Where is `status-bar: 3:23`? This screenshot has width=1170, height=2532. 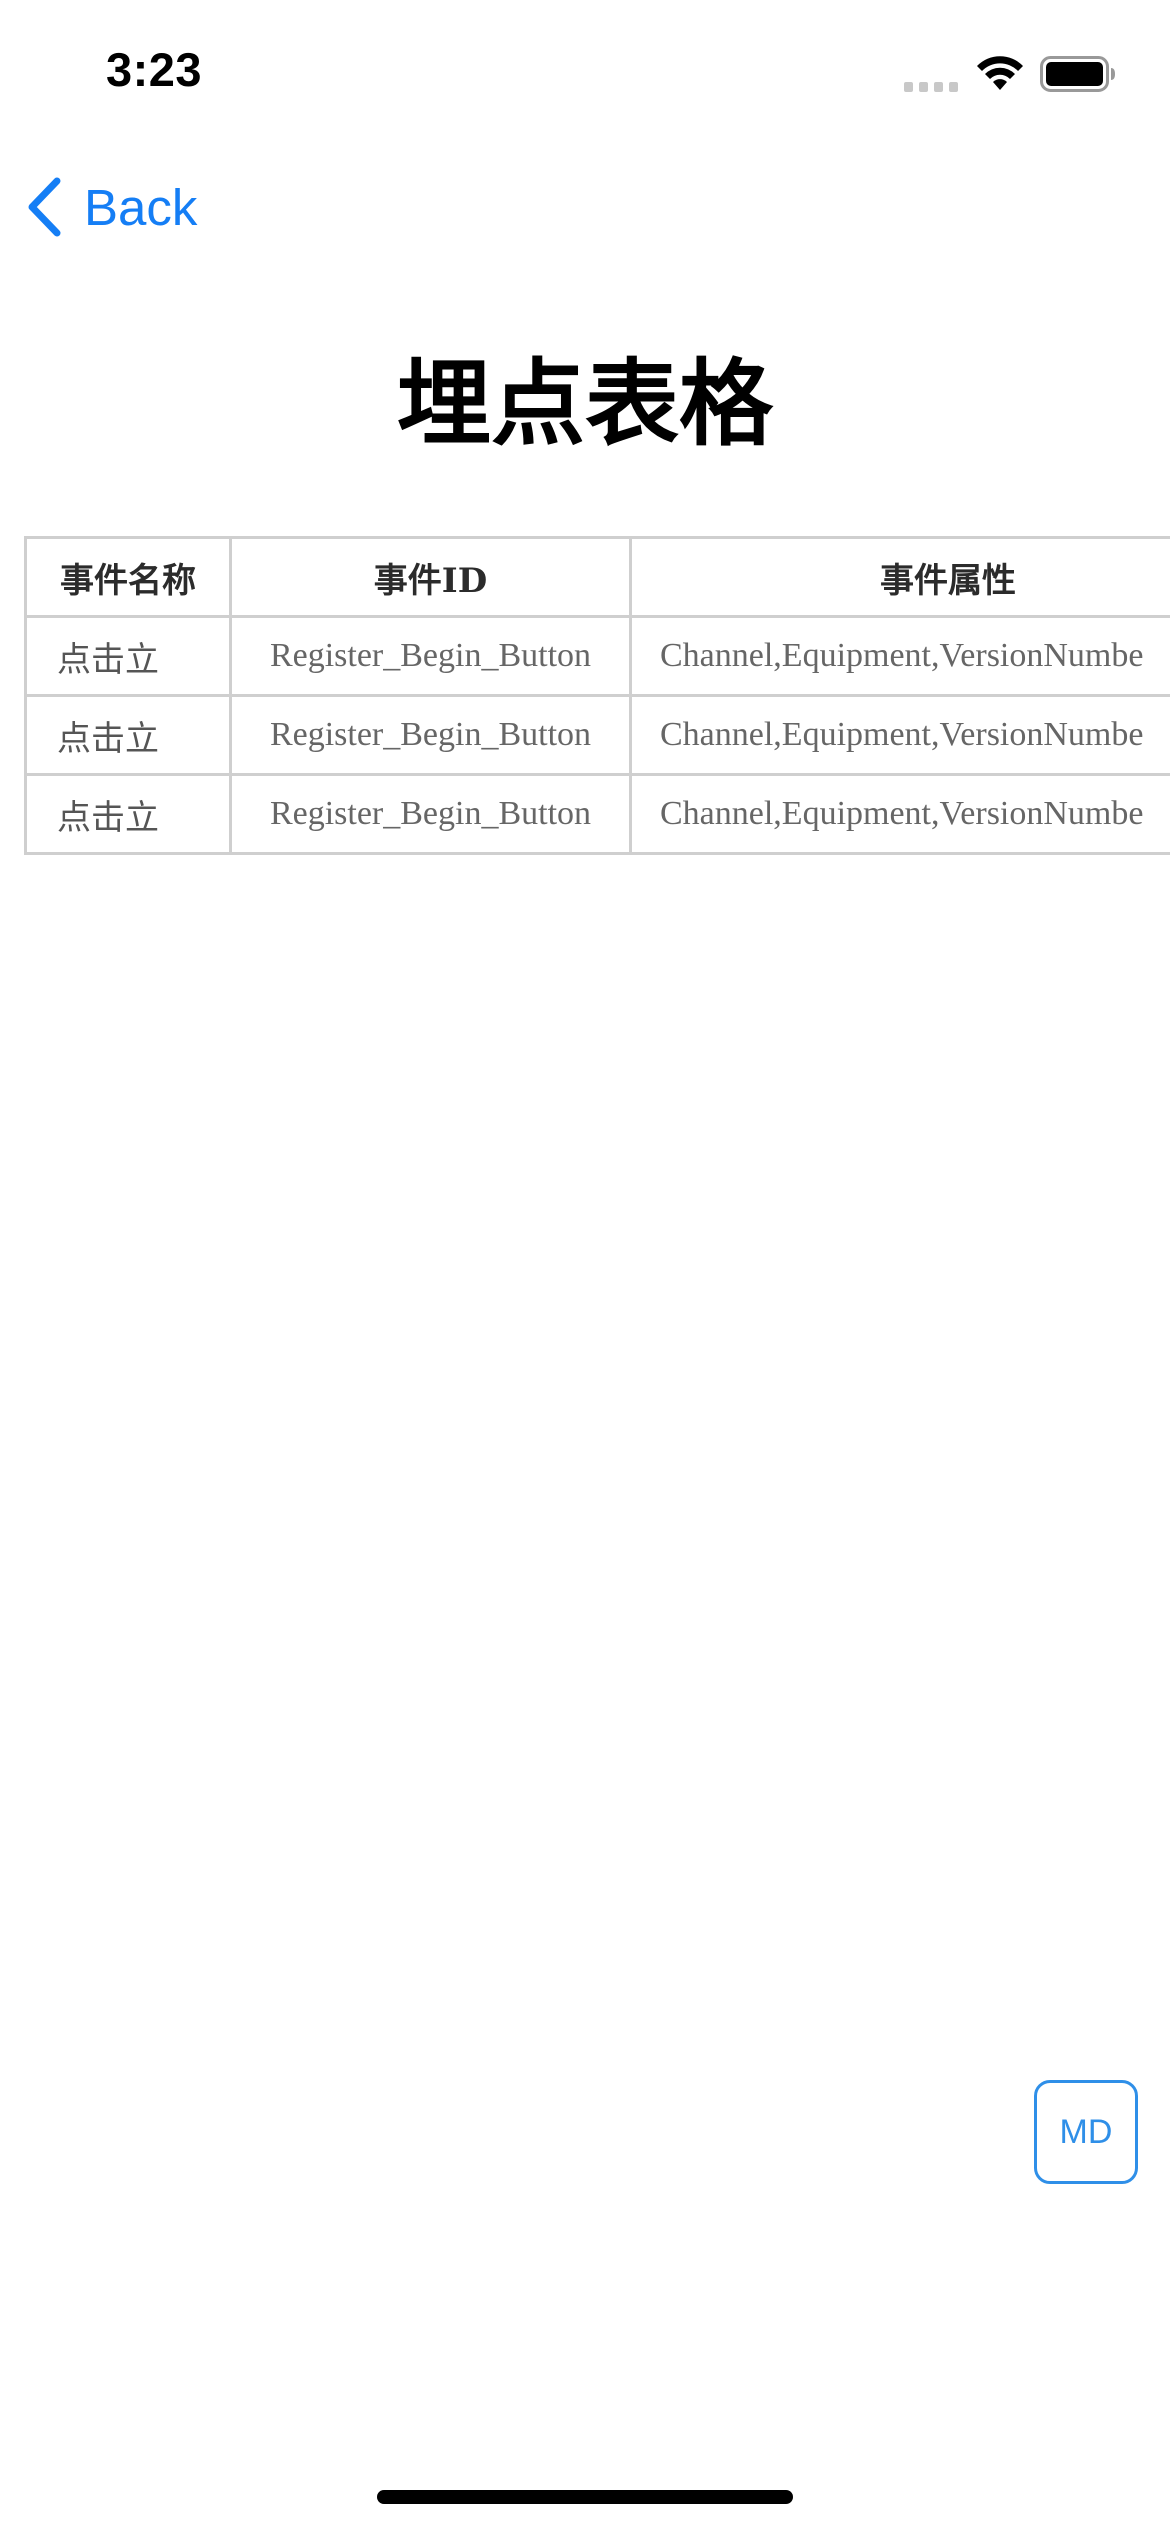 status-bar: 3:23 is located at coordinates (585, 70).